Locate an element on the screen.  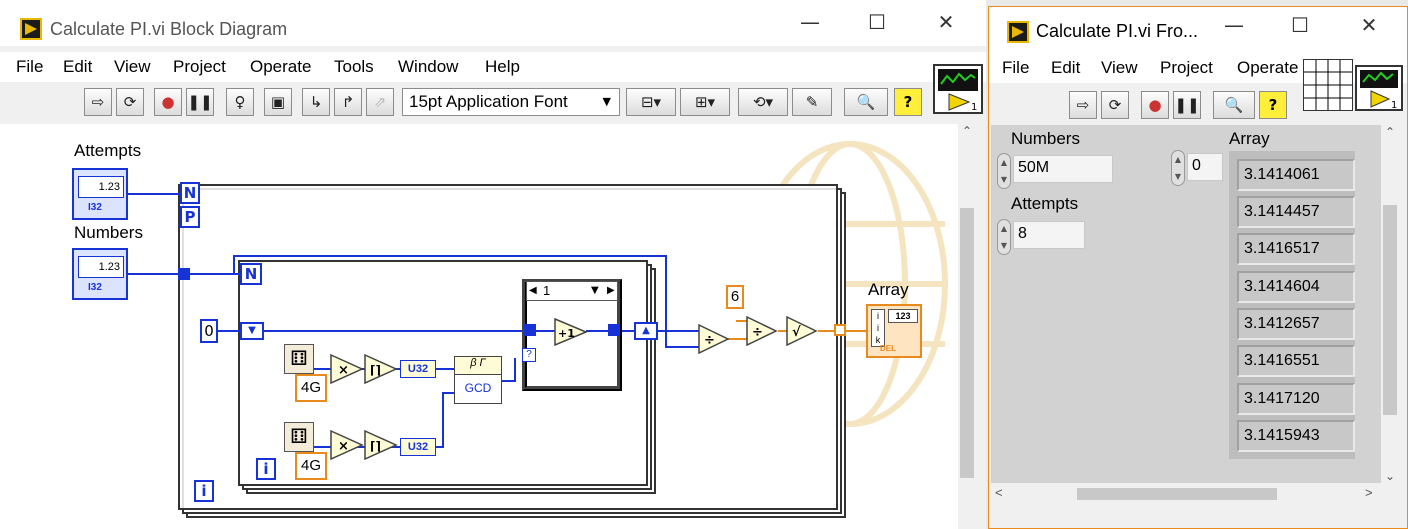
attempts-terminal: 1.23 I32 is located at coordinates (100, 194).